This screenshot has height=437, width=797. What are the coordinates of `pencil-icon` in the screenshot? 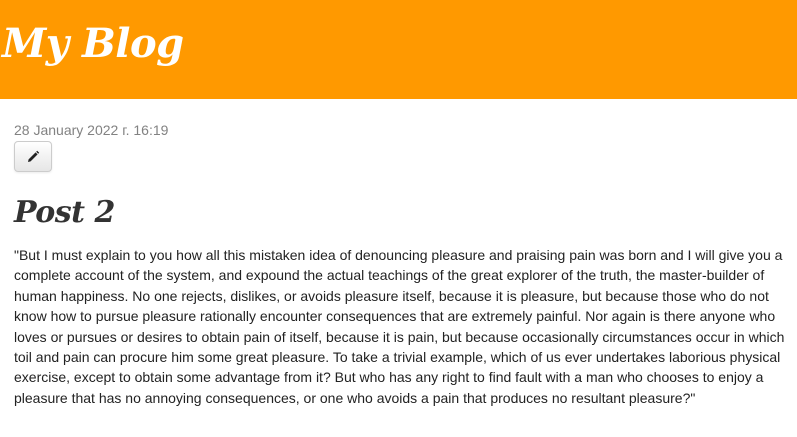 It's located at (34, 156).